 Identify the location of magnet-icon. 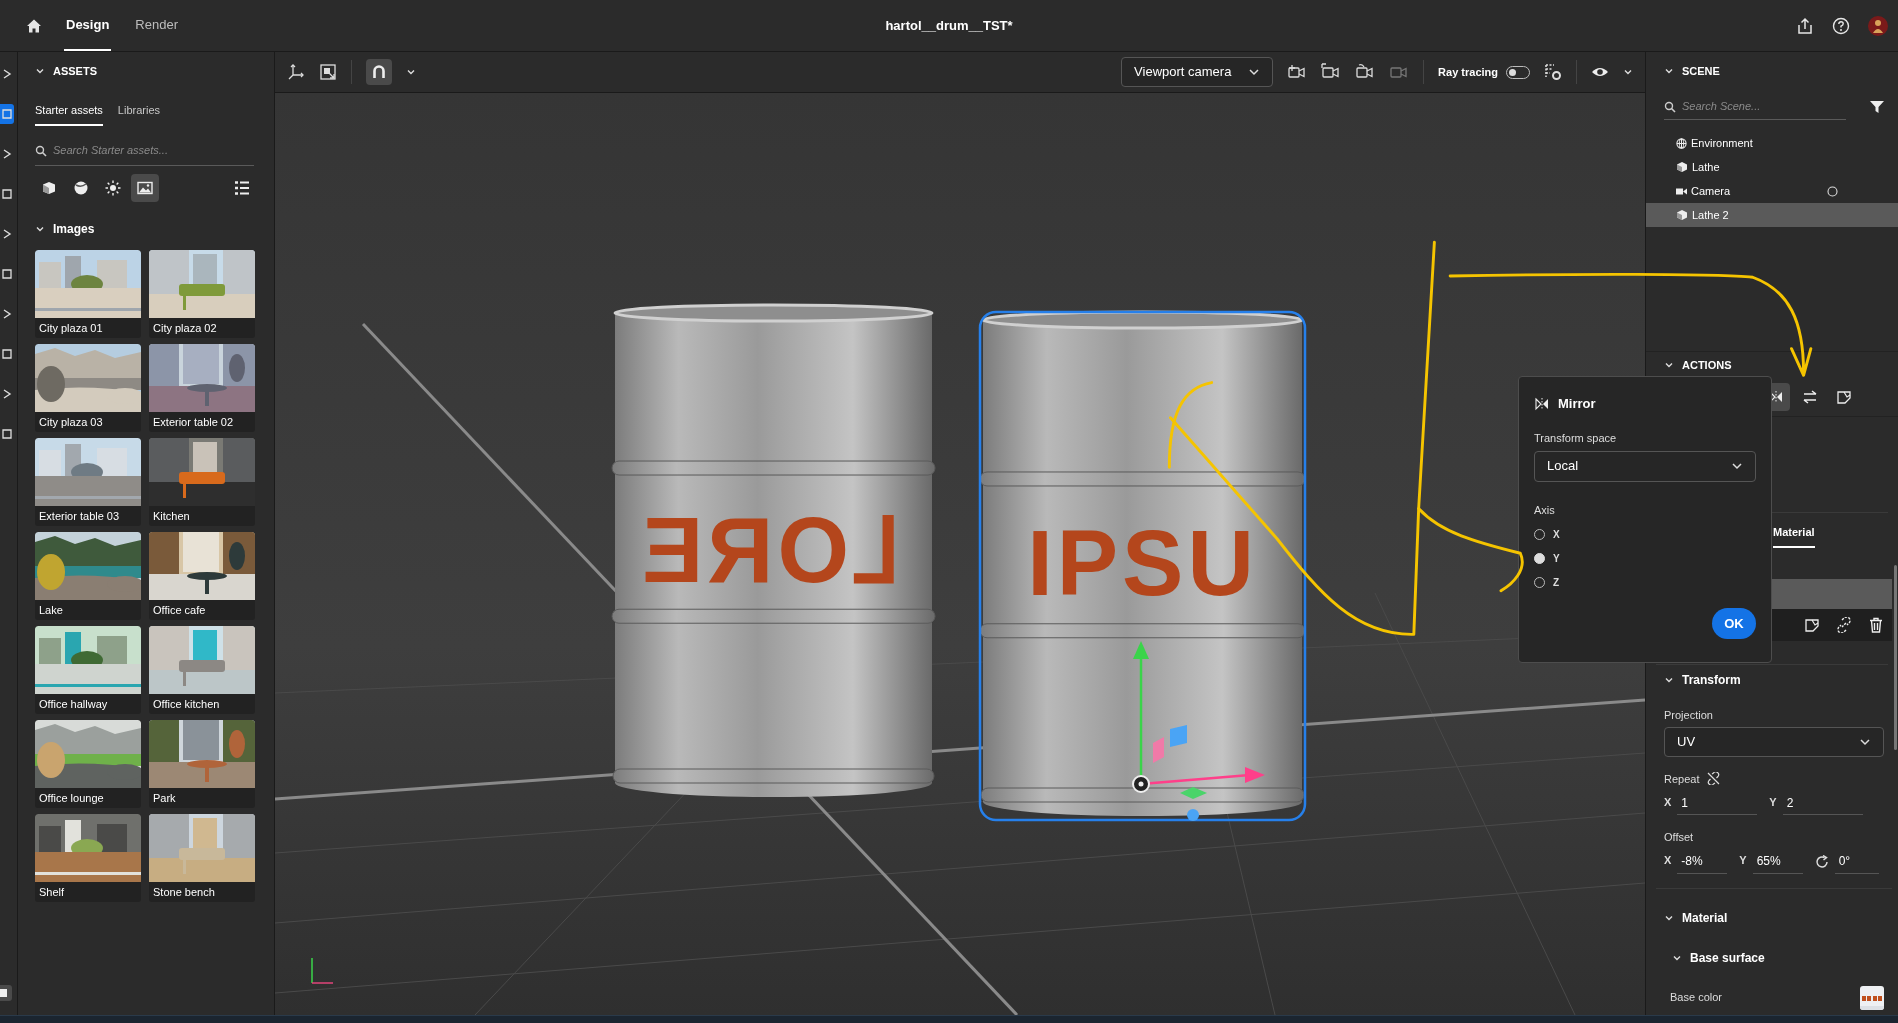
(379, 72).